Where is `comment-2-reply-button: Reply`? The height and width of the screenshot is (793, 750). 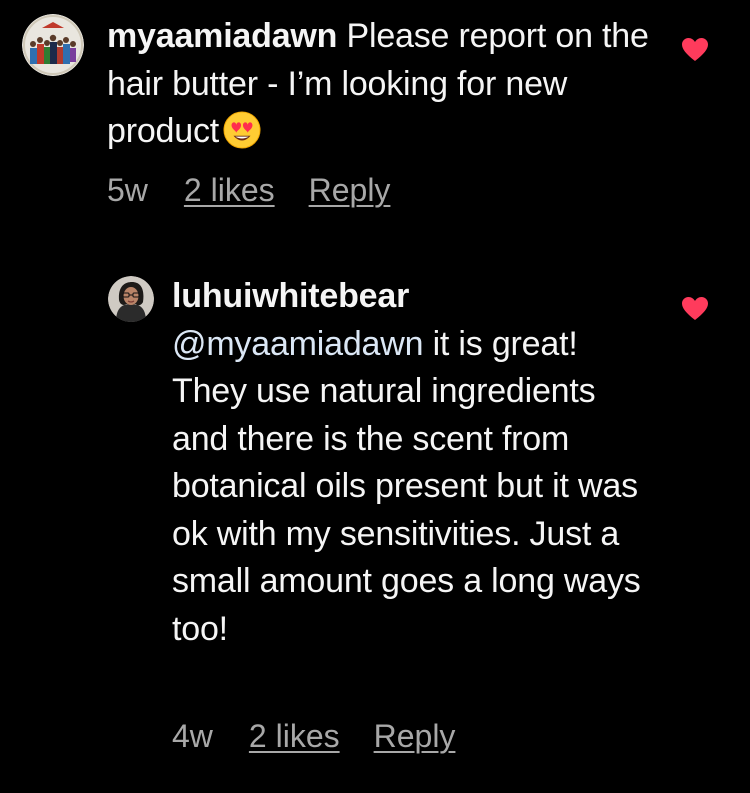
comment-2-reply-button: Reply is located at coordinates (415, 736).